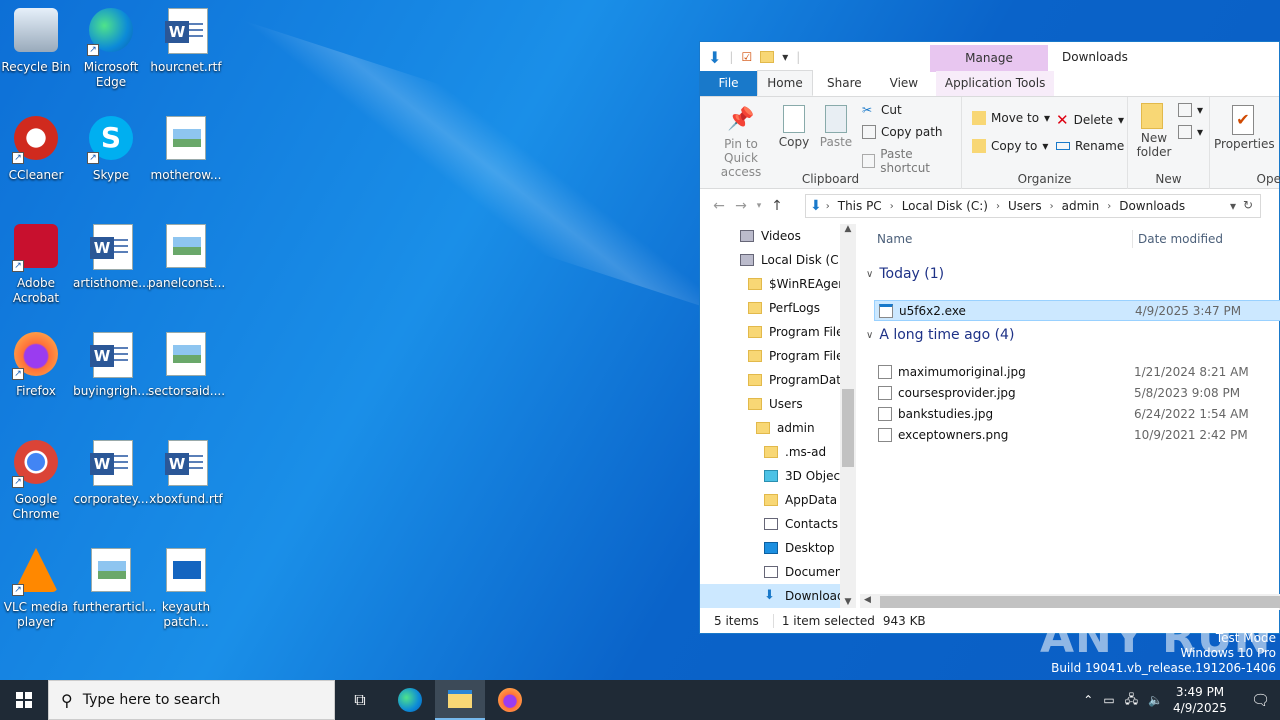 This screenshot has height=720, width=1280. I want to click on easy-access-button: ▾, so click(1190, 132).